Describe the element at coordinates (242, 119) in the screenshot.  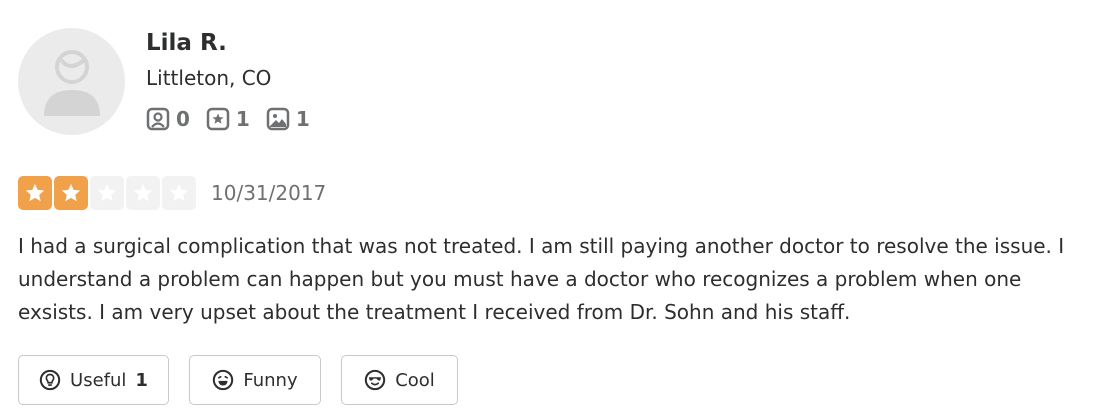
I see `reviews-count: 1` at that location.